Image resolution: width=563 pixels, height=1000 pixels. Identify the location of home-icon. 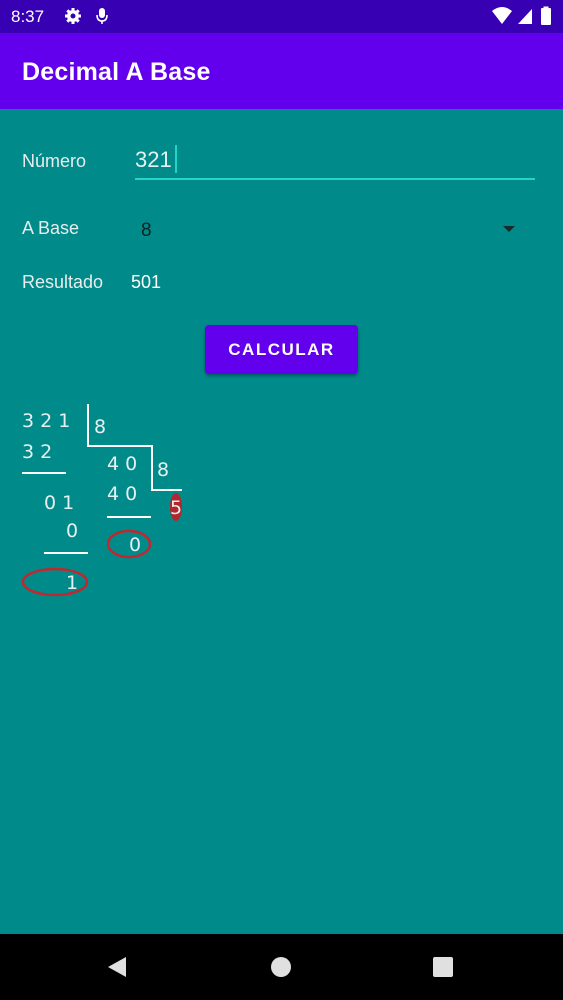
(281, 967).